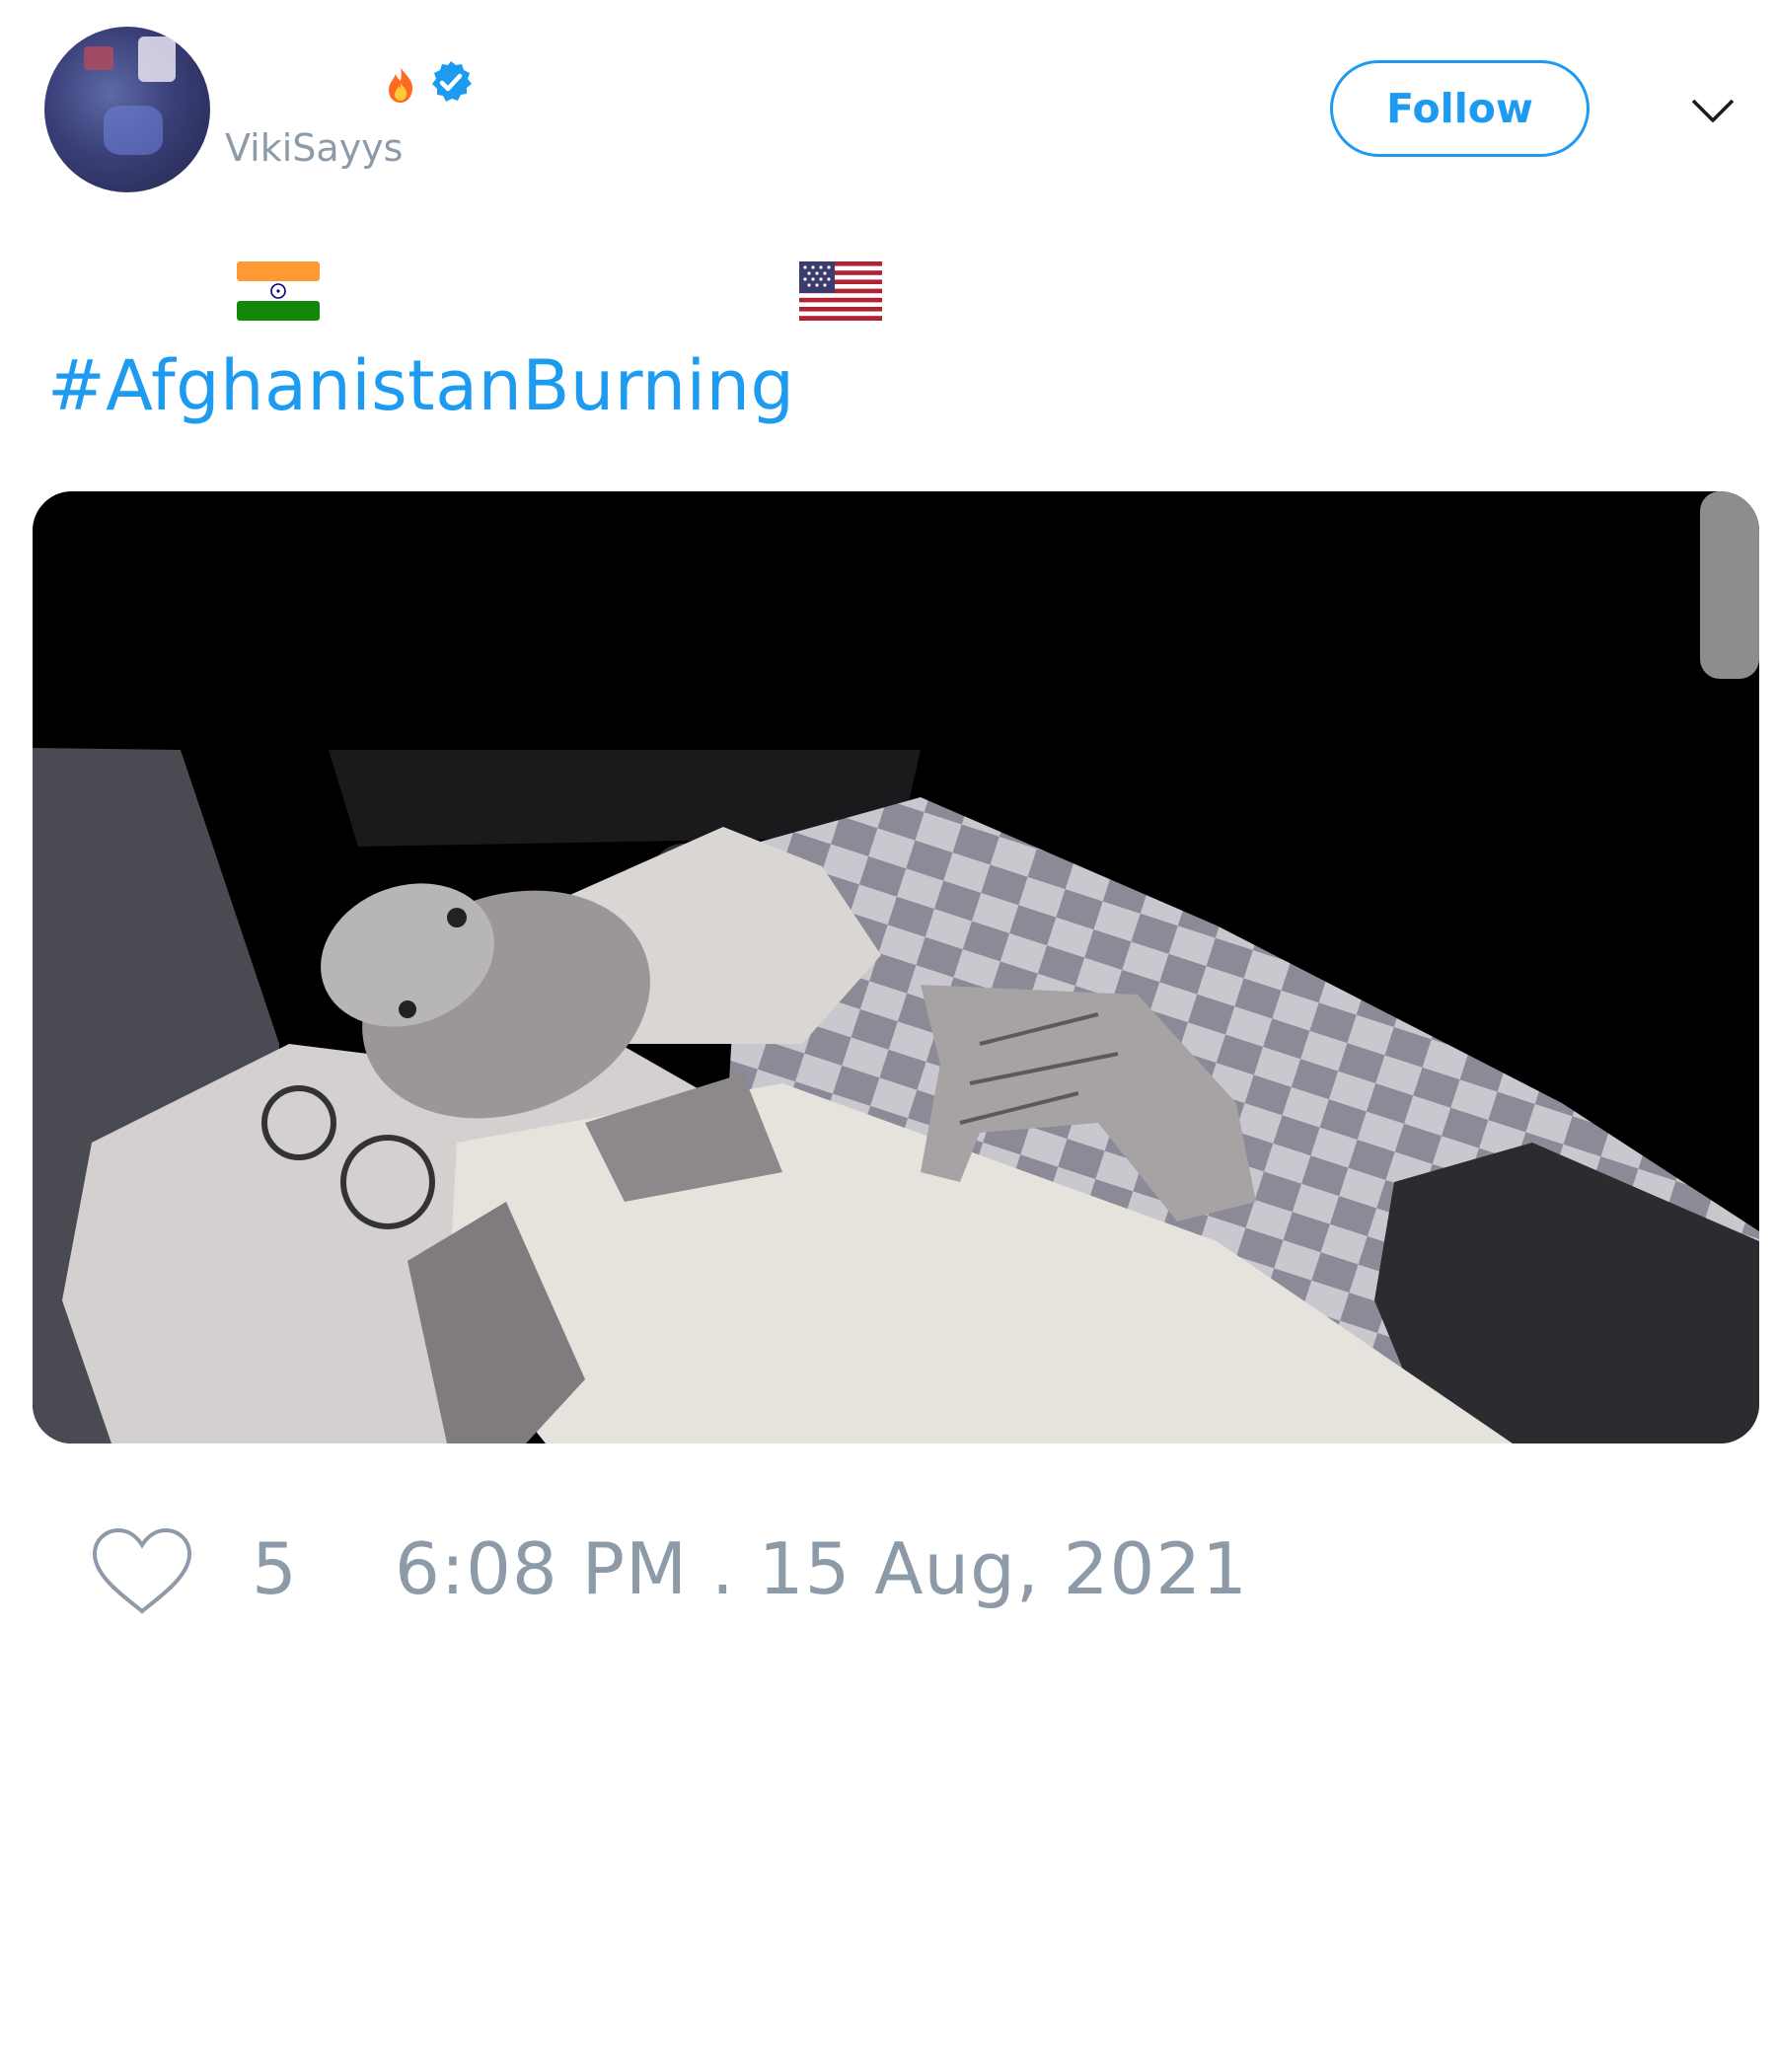 The image size is (1776, 2072). I want to click on verified-badge-icon, so click(452, 81).